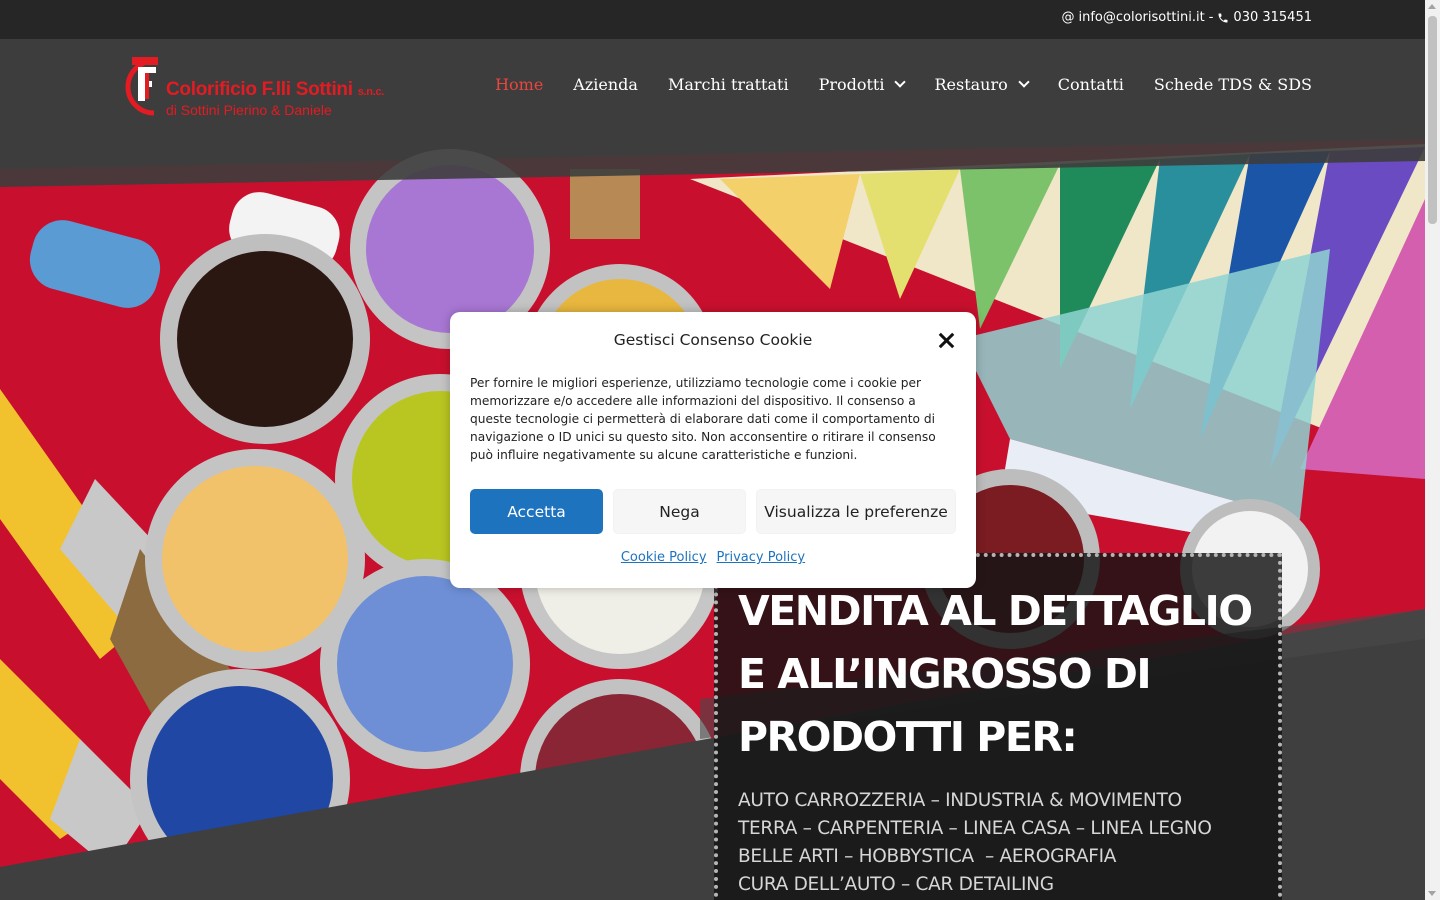  Describe the element at coordinates (712, 19) in the screenshot. I see `top-bar: @ info@colorisottini.it - 030 315451` at that location.